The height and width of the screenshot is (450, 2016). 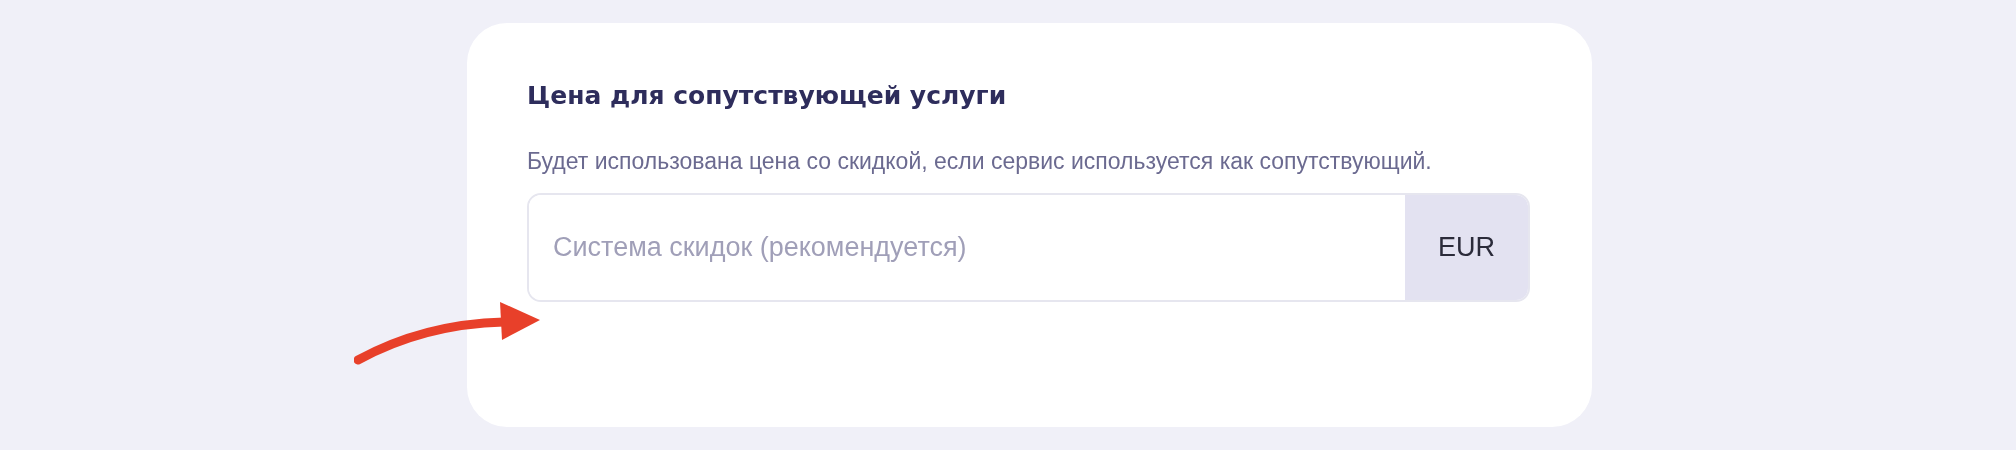 I want to click on description-text: Будет использована цена со скидкой, если сервис используется как сопутствующий., so click(x=980, y=161).